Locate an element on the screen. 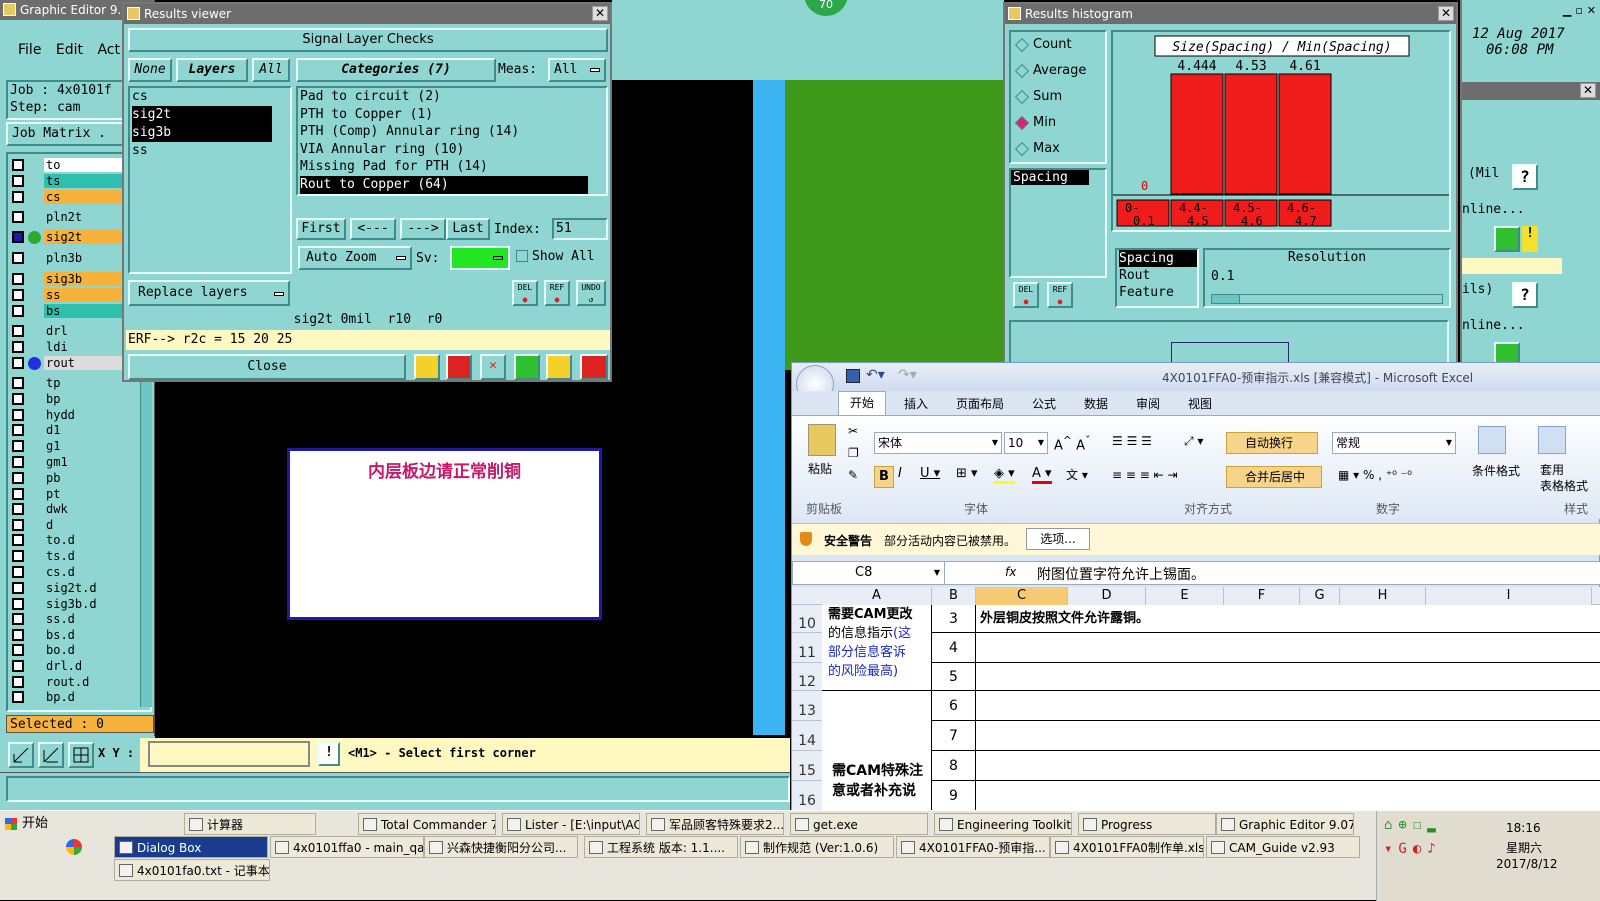 The width and height of the screenshot is (1600, 901). cell-c-row: 外层铜皮按照文件允许露铜。 is located at coordinates (1288, 619).